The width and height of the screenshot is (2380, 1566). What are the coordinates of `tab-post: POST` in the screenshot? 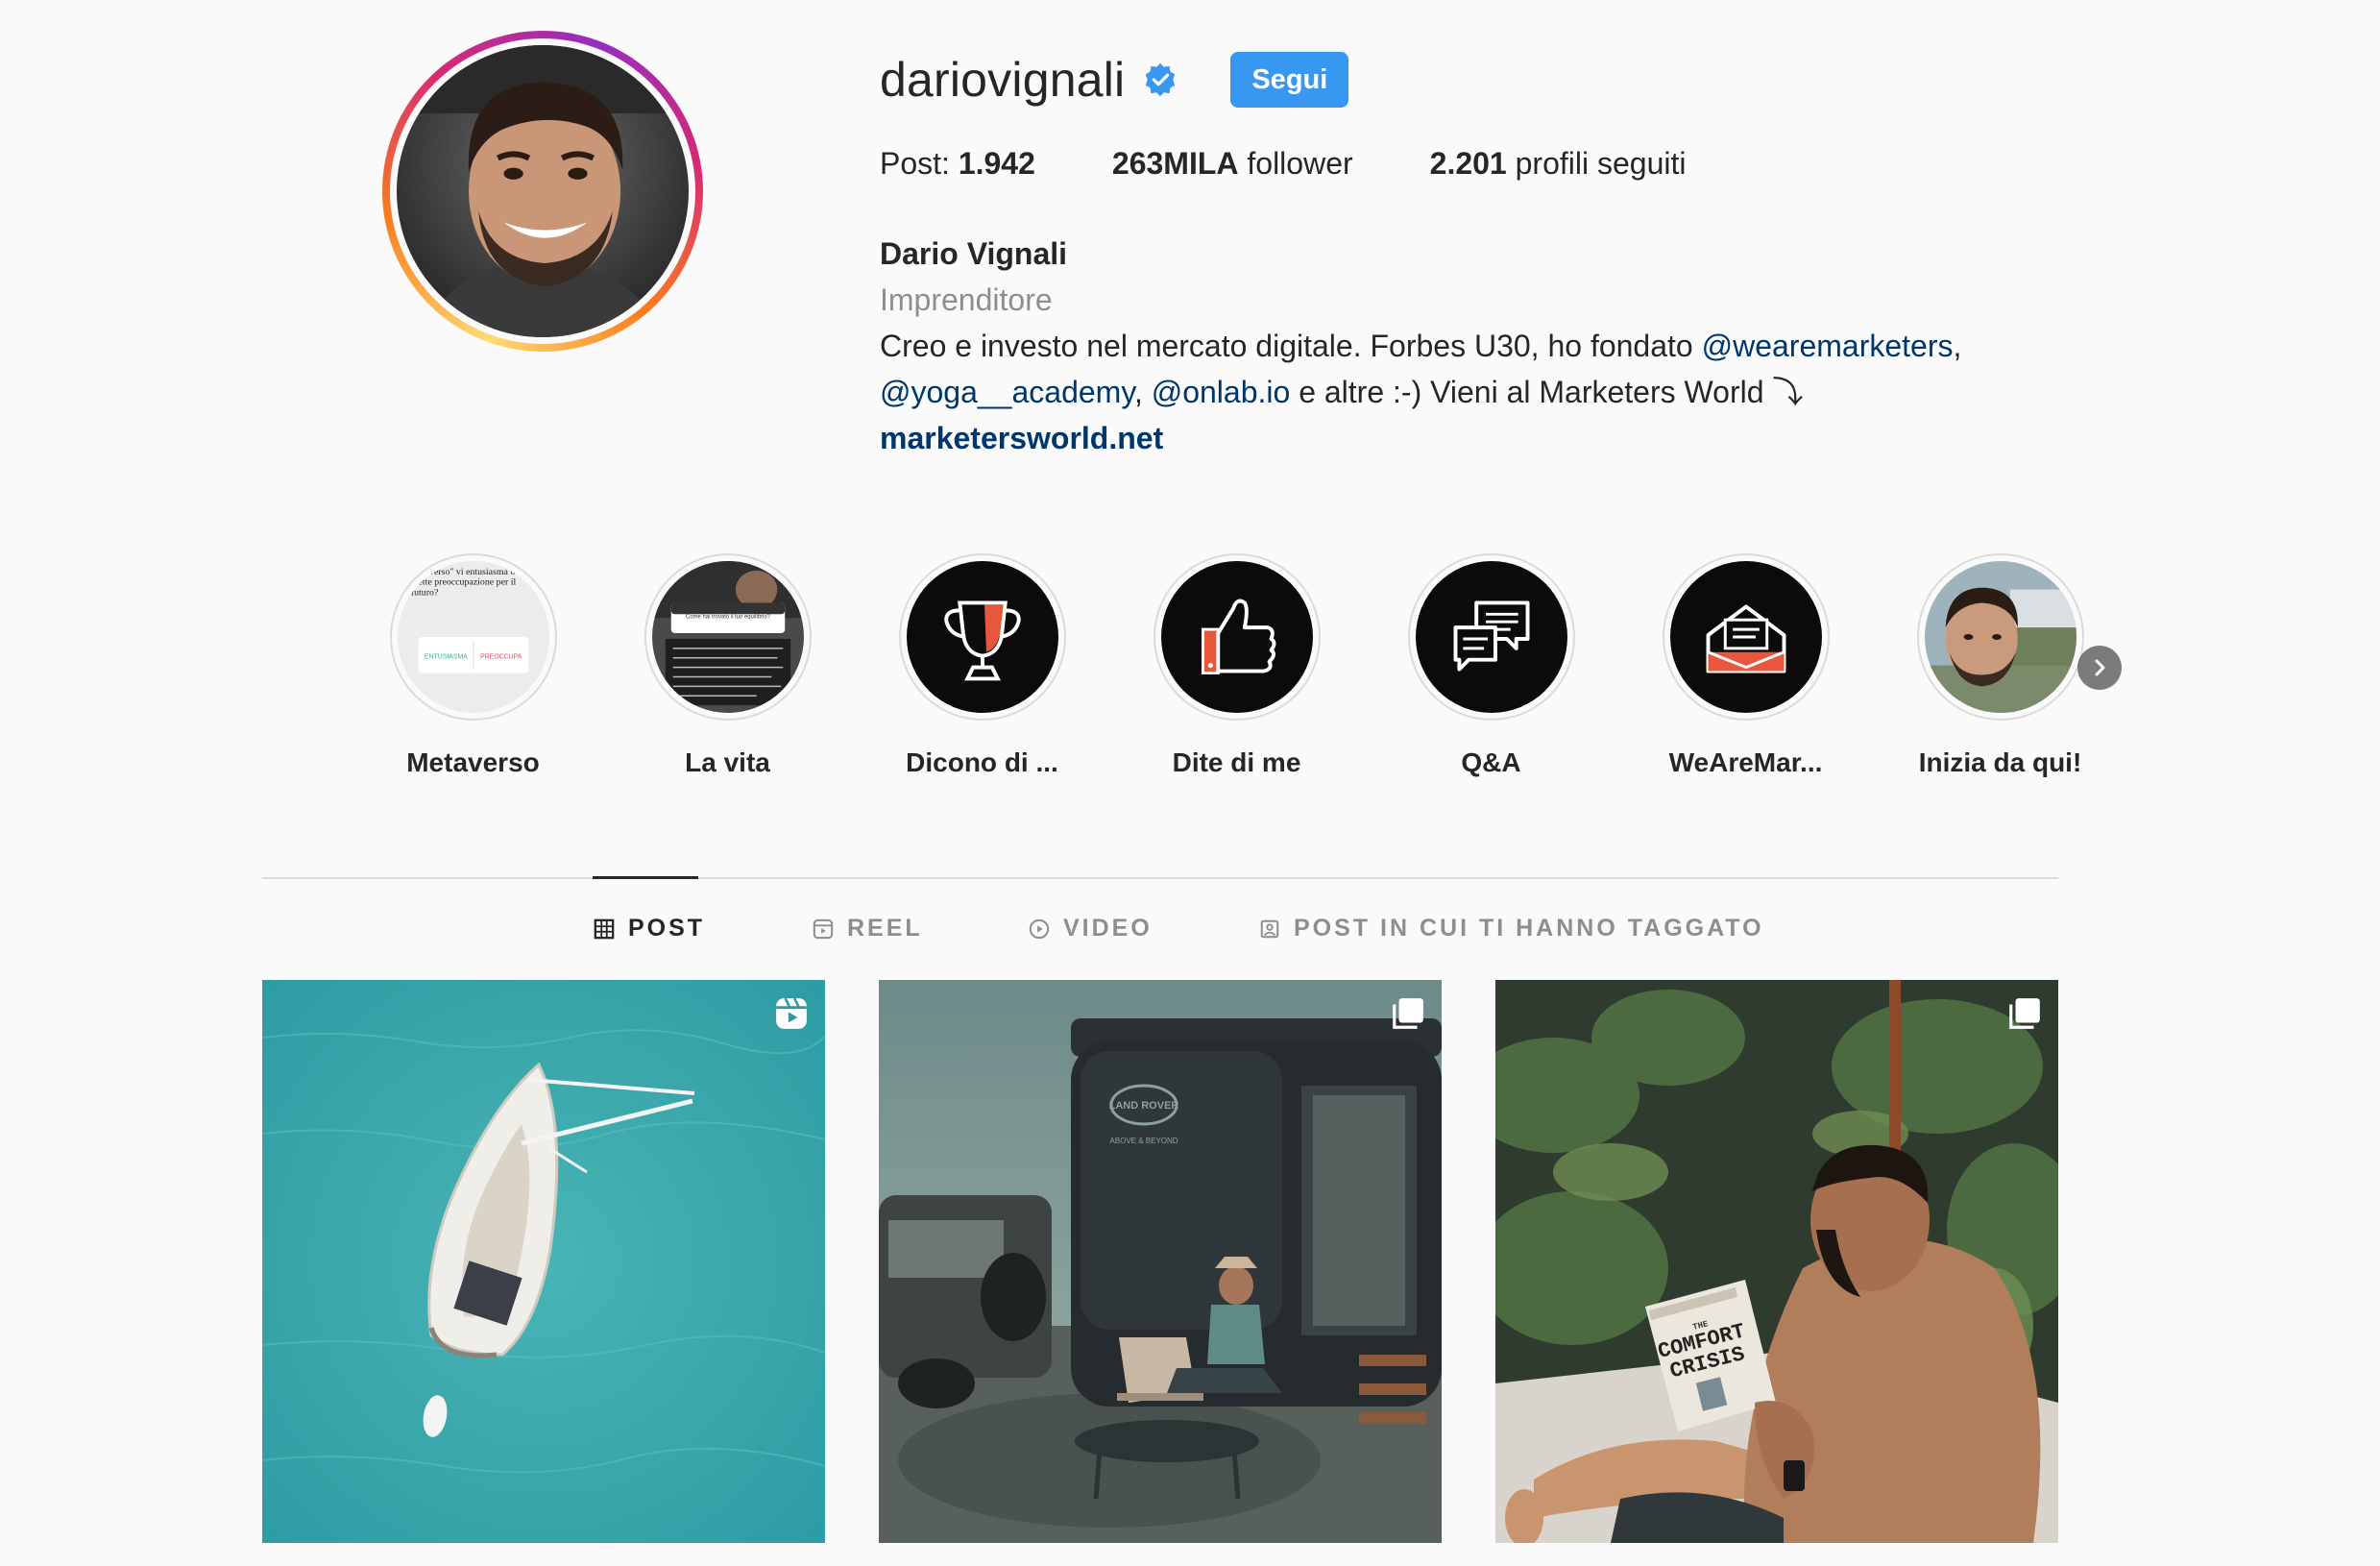 It's located at (649, 928).